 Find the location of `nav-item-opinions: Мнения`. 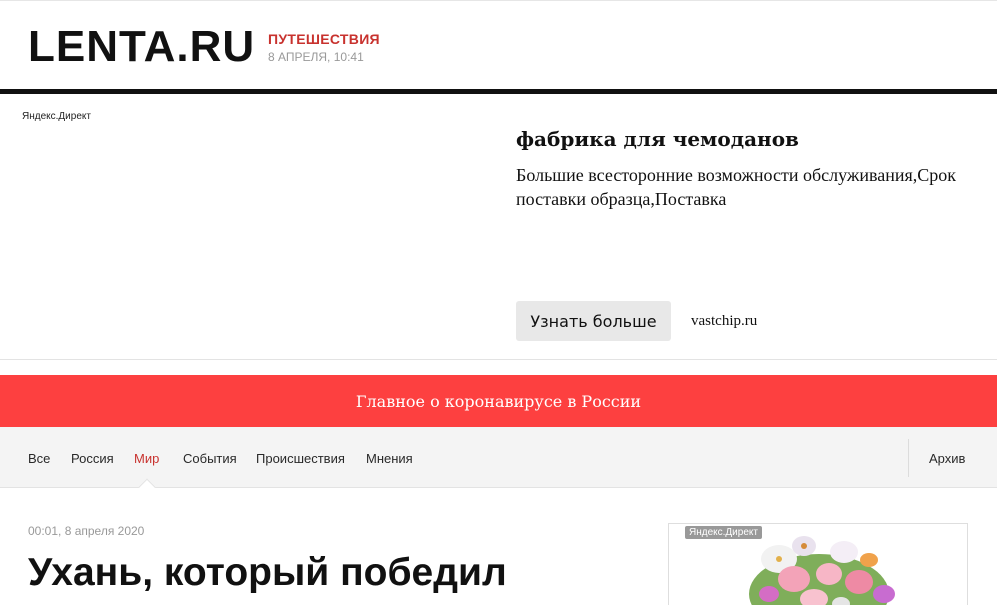

nav-item-opinions: Мнения is located at coordinates (389, 459).